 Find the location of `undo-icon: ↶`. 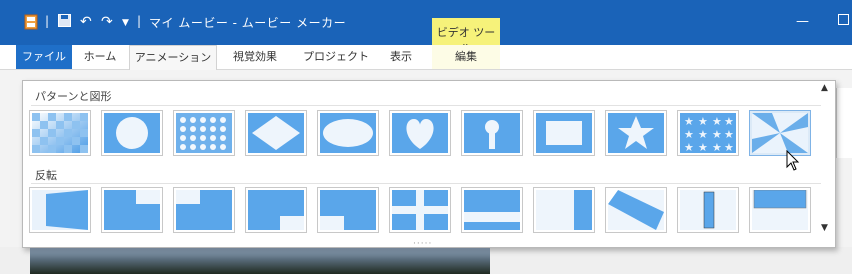

undo-icon: ↶ is located at coordinates (86, 22).